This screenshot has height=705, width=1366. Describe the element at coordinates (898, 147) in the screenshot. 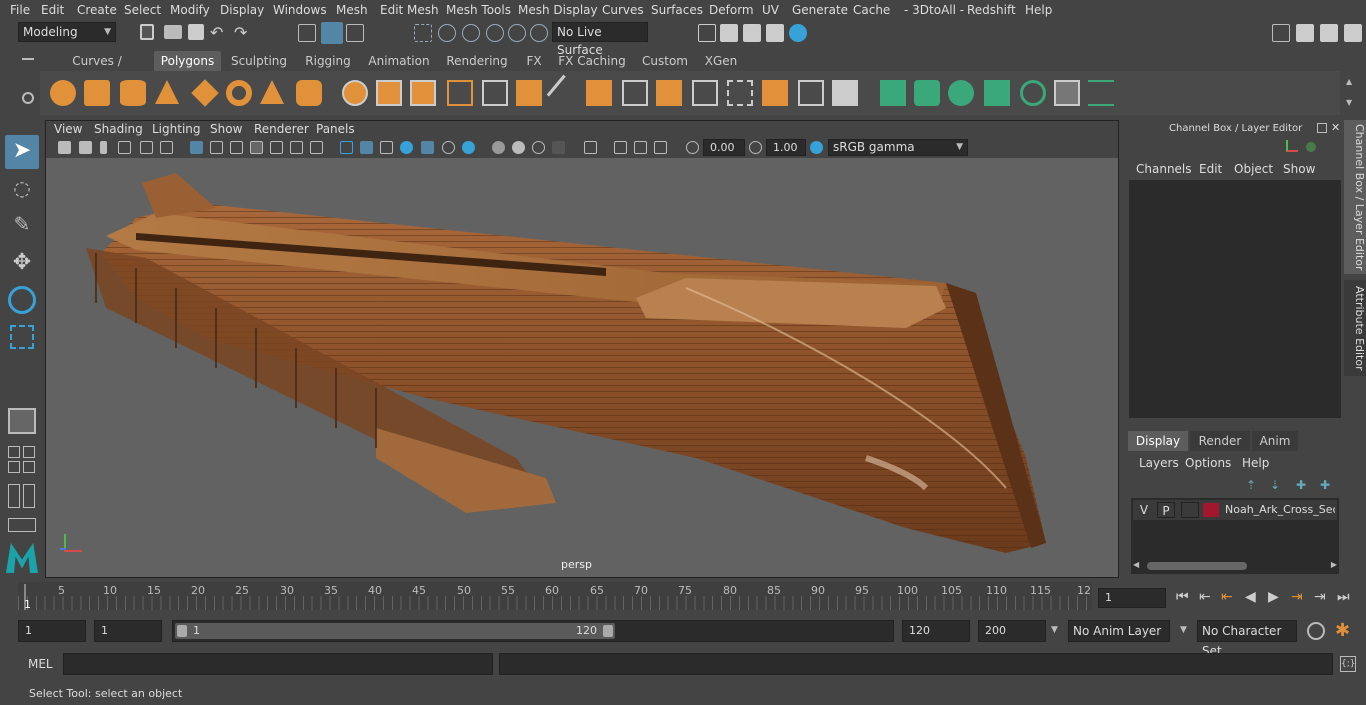

I see `color-space-dropdown: sRGB gamma ▼` at that location.